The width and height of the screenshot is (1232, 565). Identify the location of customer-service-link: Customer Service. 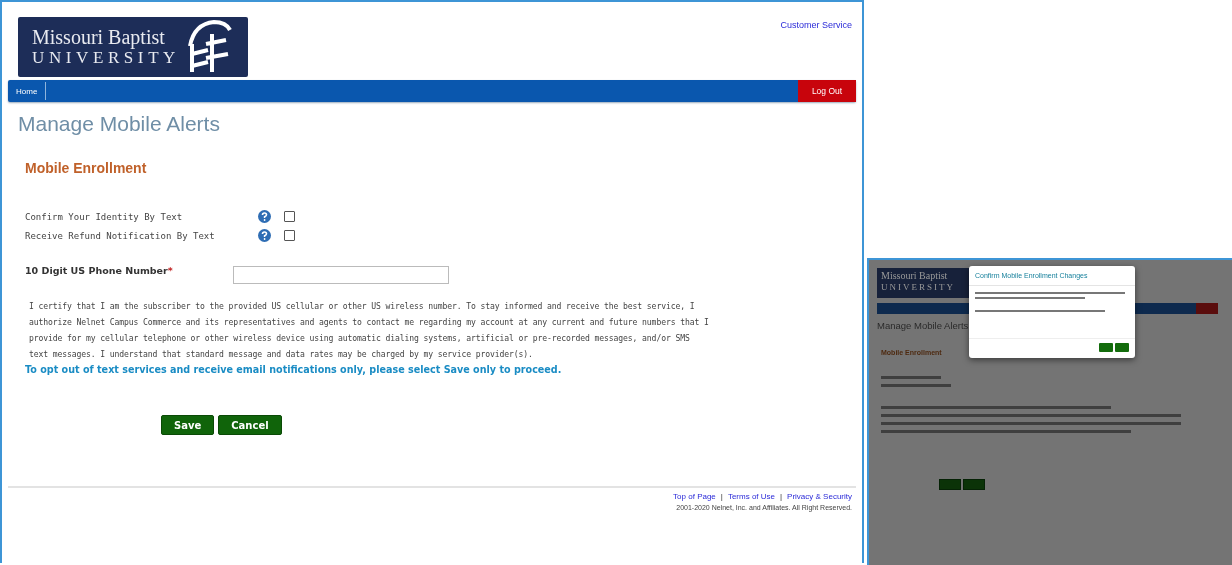
(816, 25).